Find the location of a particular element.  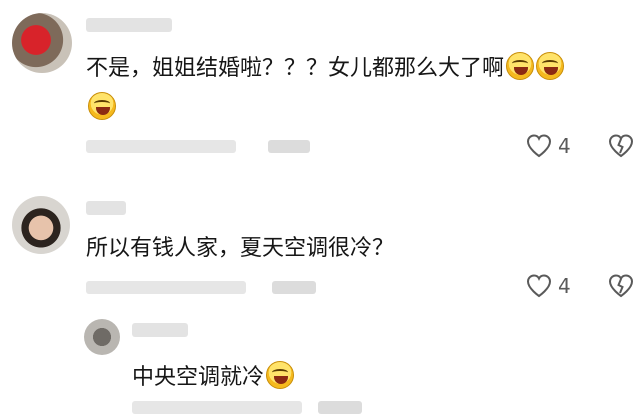

reply-meta is located at coordinates (217, 407).